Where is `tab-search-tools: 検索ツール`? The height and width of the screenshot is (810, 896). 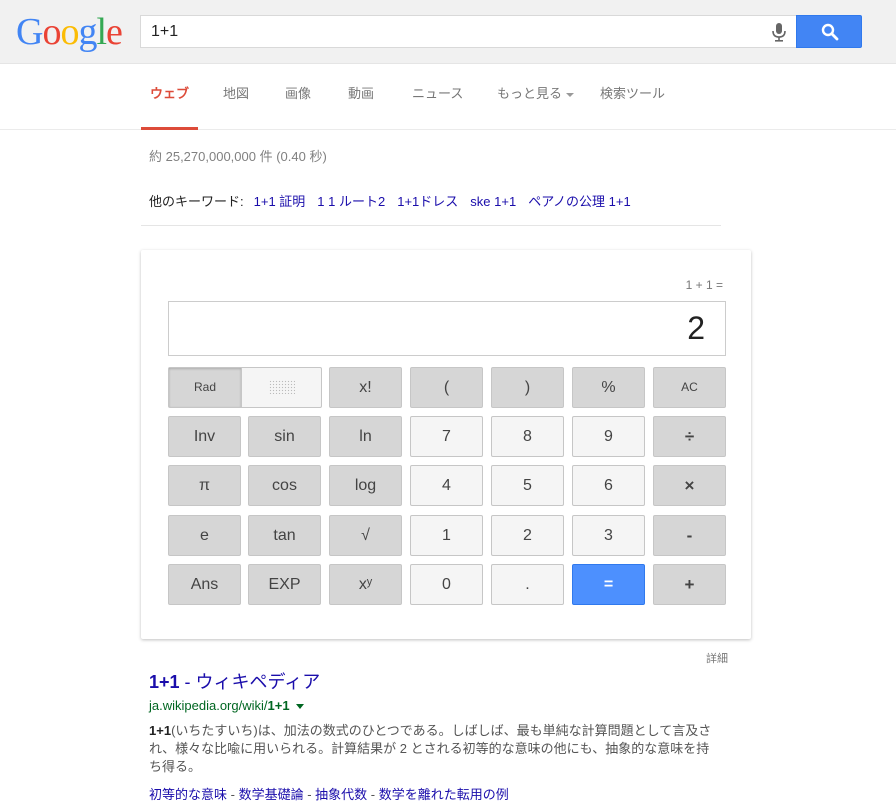 tab-search-tools: 検索ツール is located at coordinates (632, 108).